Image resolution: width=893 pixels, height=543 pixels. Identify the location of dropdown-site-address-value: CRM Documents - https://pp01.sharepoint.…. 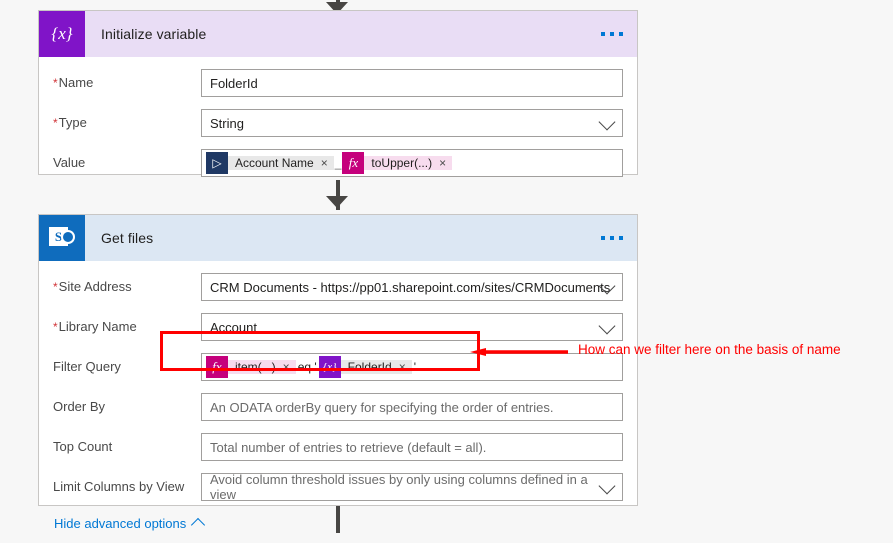
(410, 287).